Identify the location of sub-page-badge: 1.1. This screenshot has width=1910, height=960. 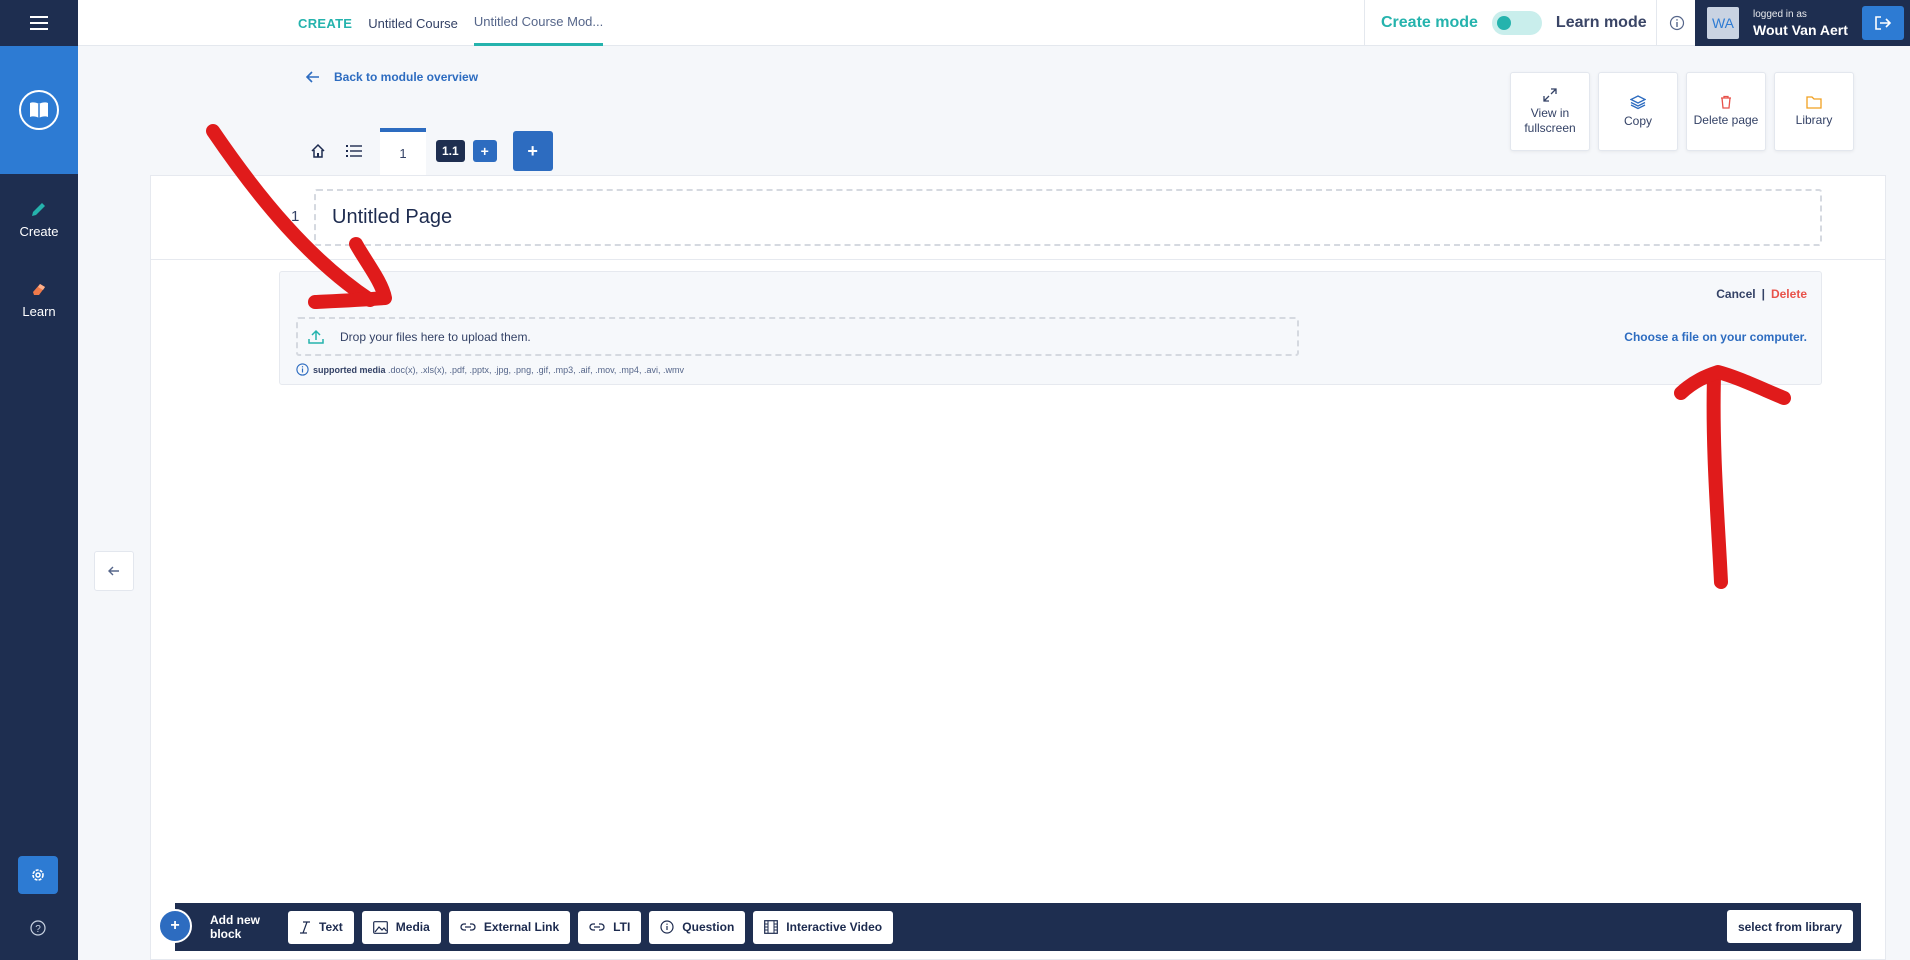
(450, 151).